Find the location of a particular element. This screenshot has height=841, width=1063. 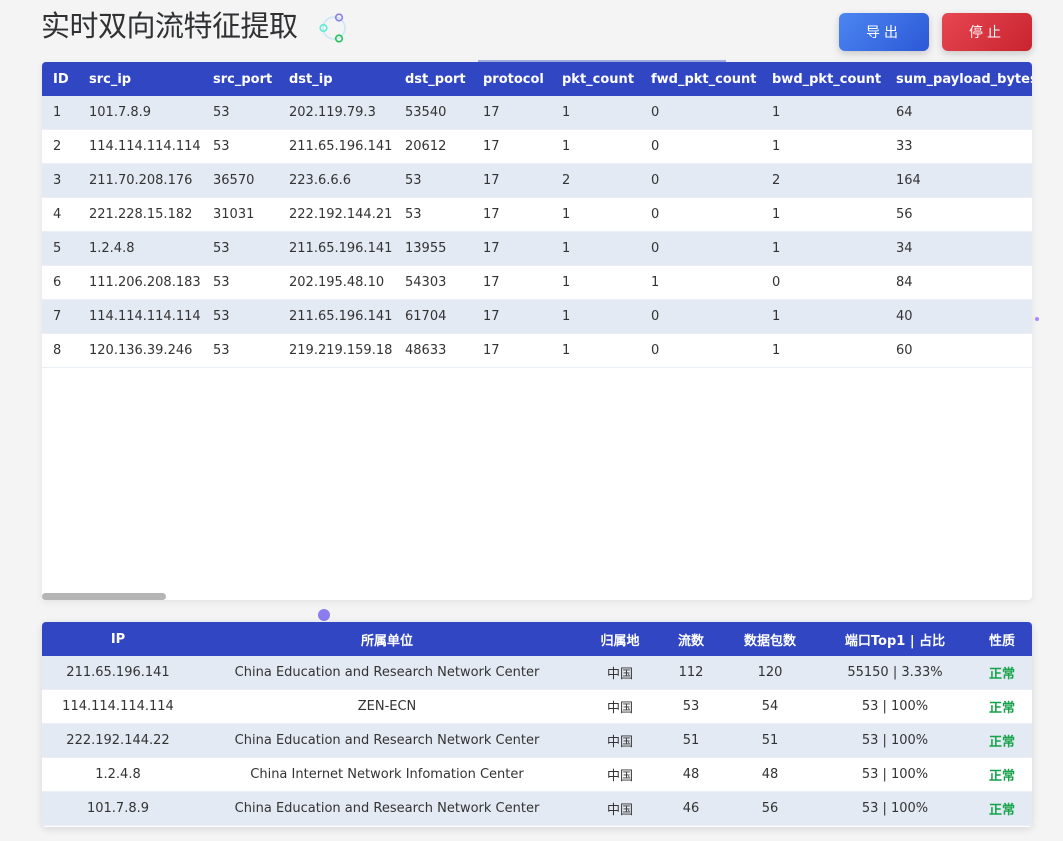

column-header-dst-port: dst_port is located at coordinates (433, 79).